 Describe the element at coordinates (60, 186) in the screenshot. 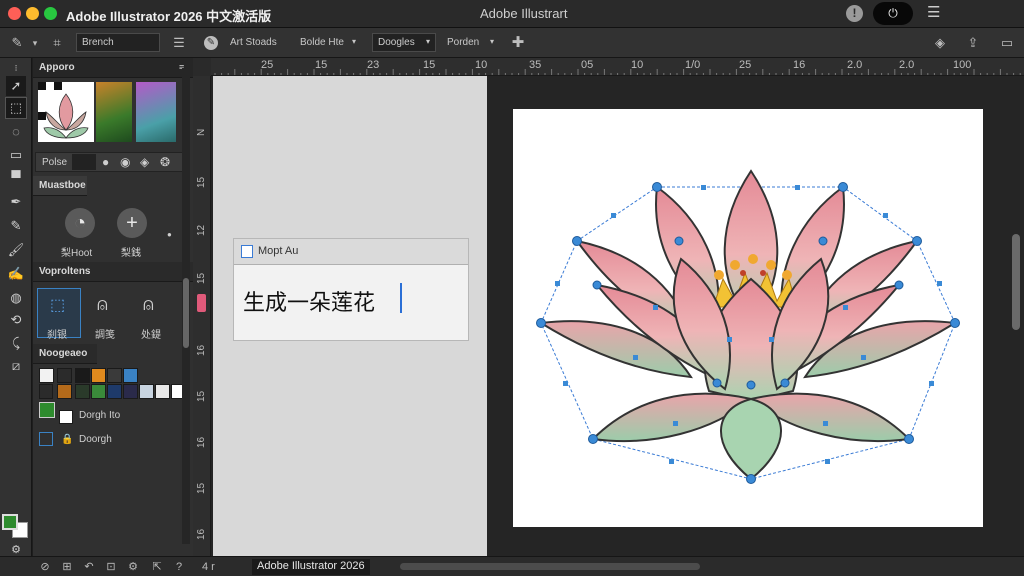

I see `mesh-panel-tab: Muastboe` at that location.